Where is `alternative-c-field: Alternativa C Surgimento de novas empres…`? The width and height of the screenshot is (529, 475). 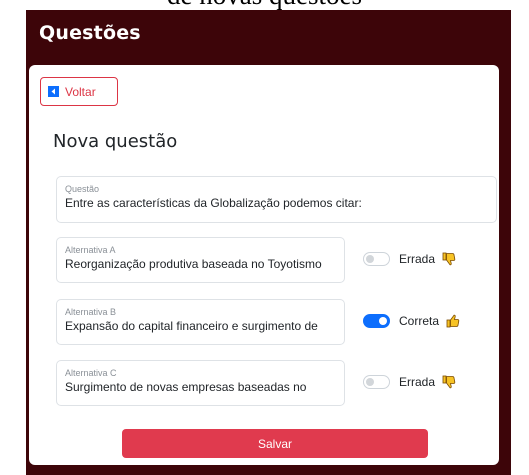 alternative-c-field: Alternativa C Surgimento de novas empres… is located at coordinates (200, 383).